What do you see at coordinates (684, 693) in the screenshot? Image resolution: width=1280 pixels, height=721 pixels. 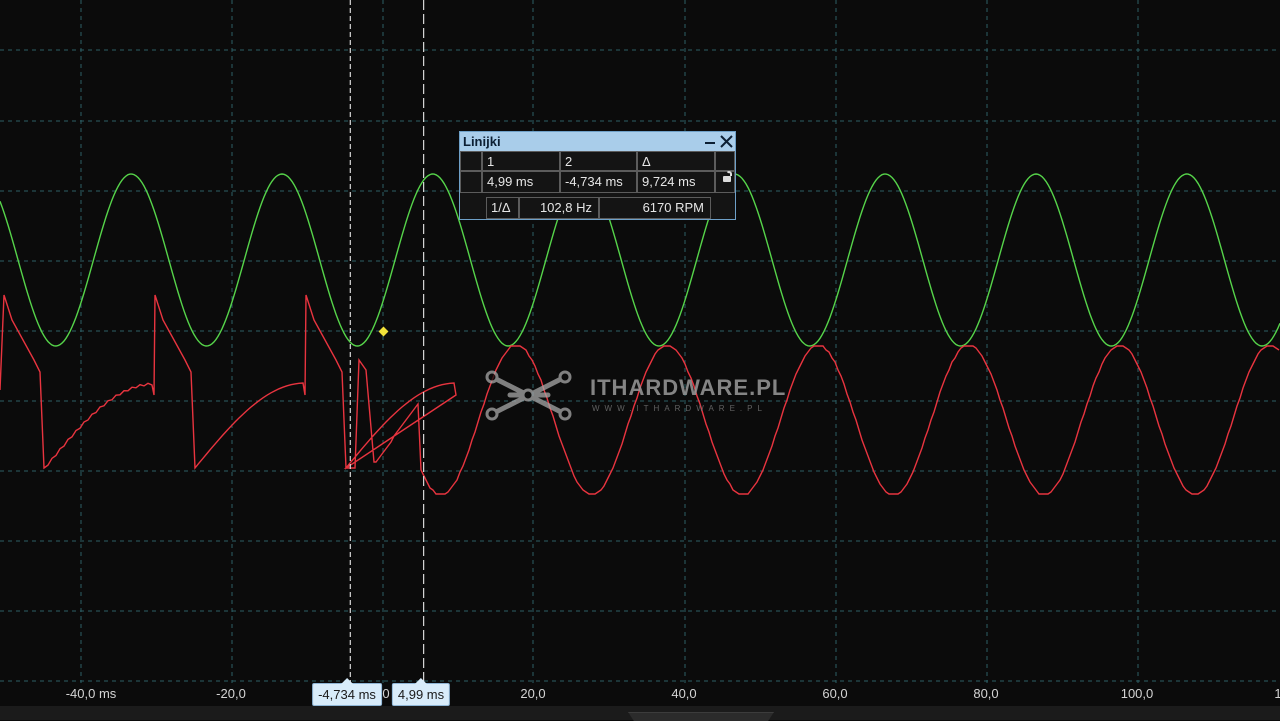 I see `x-tick-label: 40,0` at bounding box center [684, 693].